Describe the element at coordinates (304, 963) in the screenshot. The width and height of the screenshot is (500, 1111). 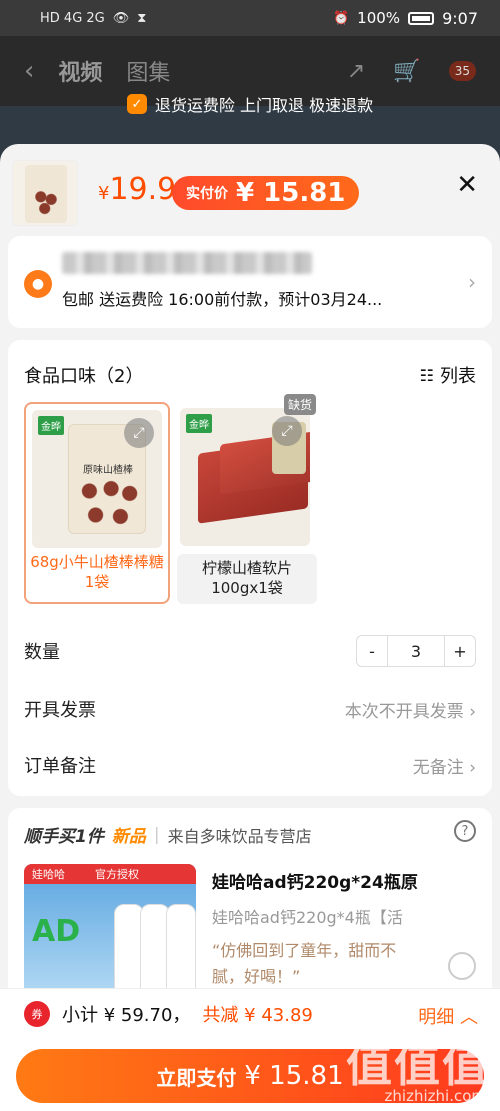
I see `add-on-quote: “仿佛回到了童年，甜而不腻，好喝！”` at that location.